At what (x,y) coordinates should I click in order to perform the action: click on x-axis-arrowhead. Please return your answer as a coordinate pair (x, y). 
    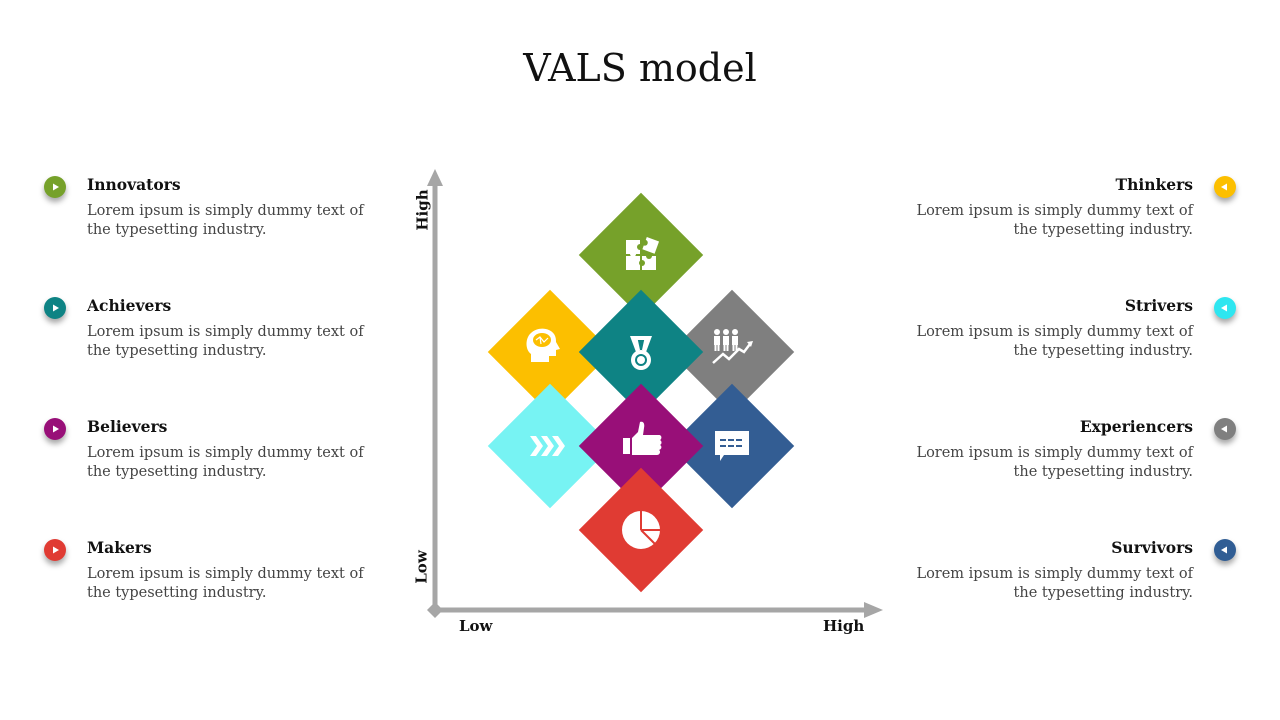
    Looking at the image, I should click on (873, 610).